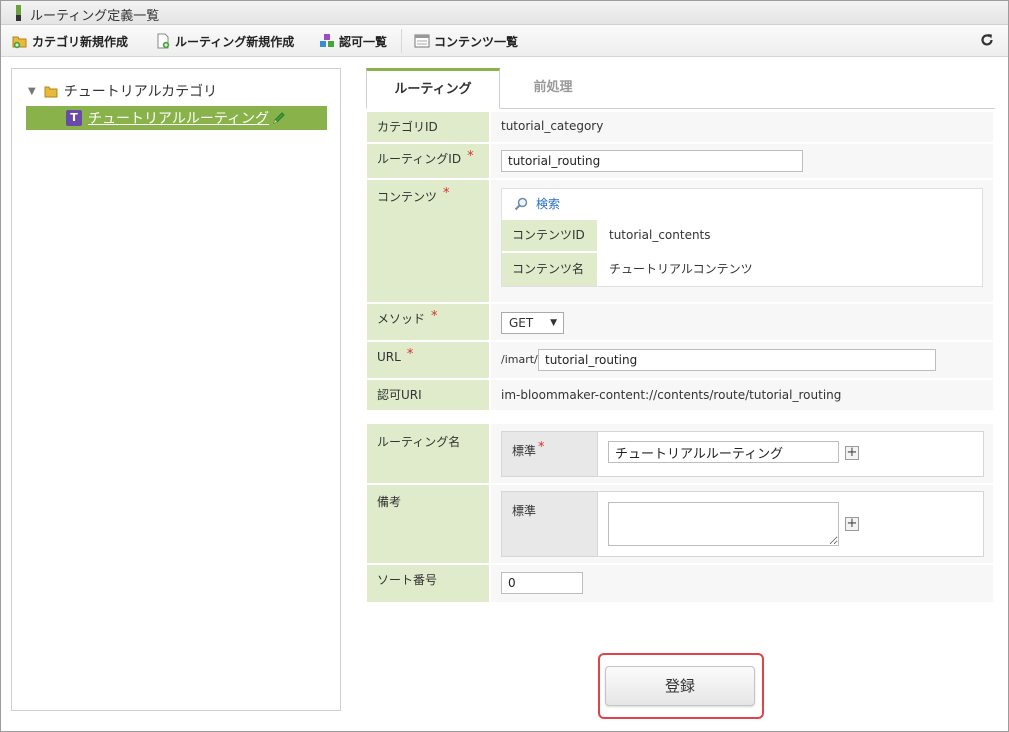 The height and width of the screenshot is (732, 1009). I want to click on contents-label: コンテンツ *, so click(428, 241).